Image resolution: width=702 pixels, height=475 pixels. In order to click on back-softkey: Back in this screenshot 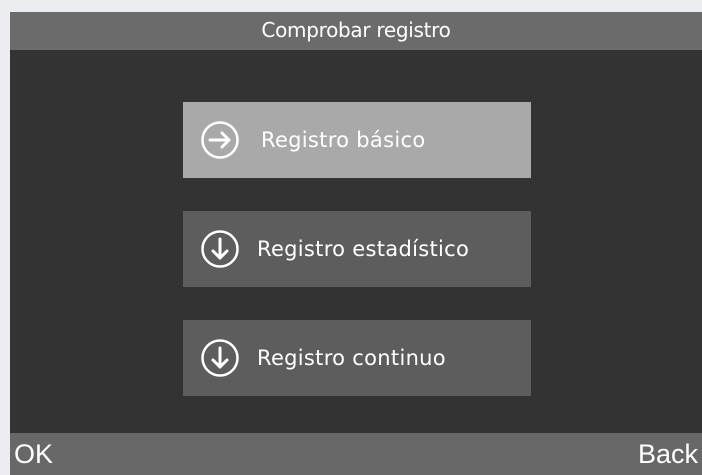, I will do `click(668, 454)`.